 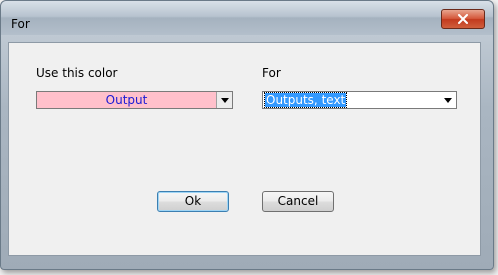 What do you see at coordinates (193, 201) in the screenshot?
I see `ok-button: Ok` at bounding box center [193, 201].